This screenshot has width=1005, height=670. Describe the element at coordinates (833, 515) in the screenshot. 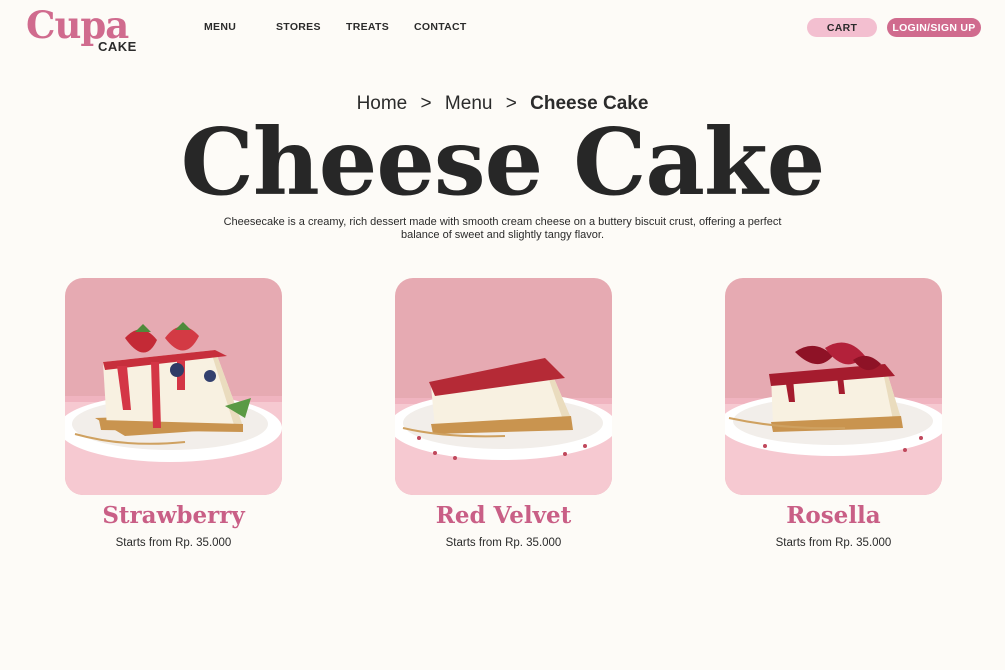

I see `product-name: Rosella` at that location.